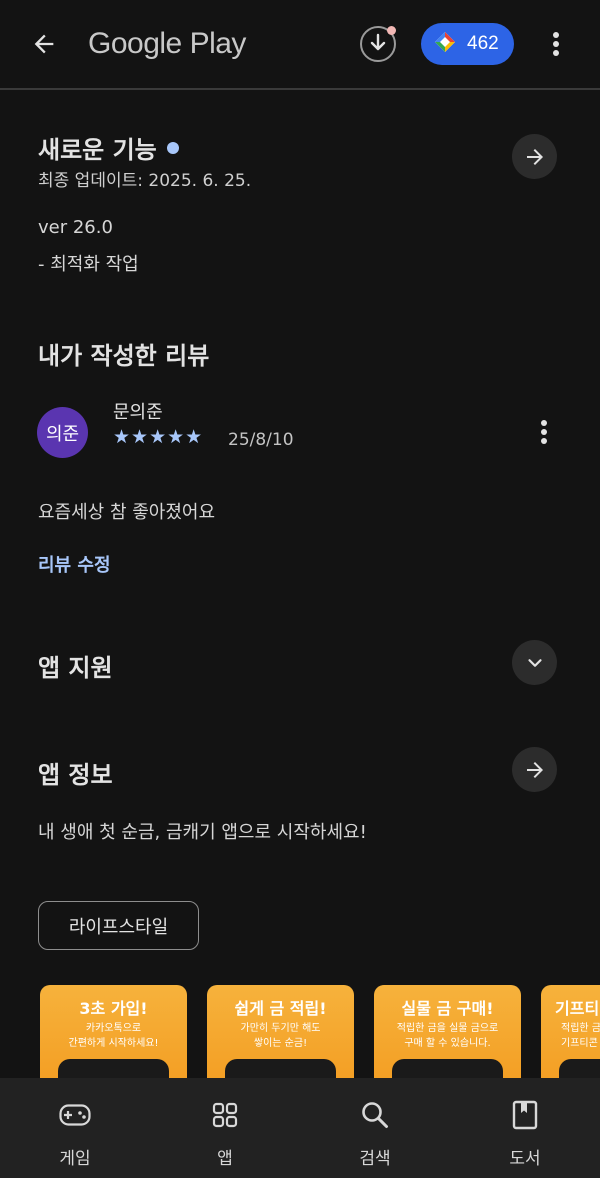 The image size is (600, 1178). I want to click on bottom-navigation: 게임 앱 검색 도서, so click(300, 1128).